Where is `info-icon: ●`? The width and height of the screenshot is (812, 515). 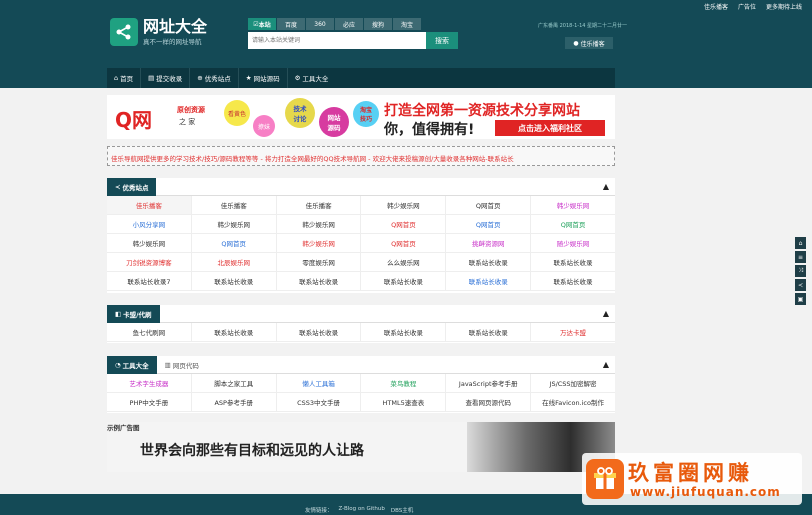 info-icon: ● is located at coordinates (576, 43).